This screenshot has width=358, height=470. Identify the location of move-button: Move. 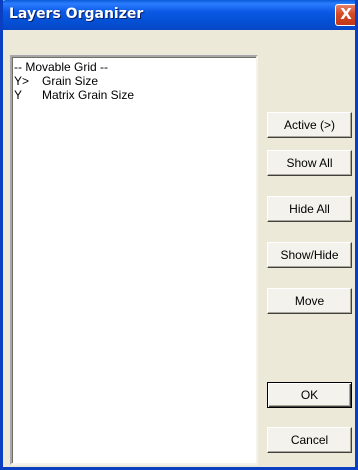
(309, 301).